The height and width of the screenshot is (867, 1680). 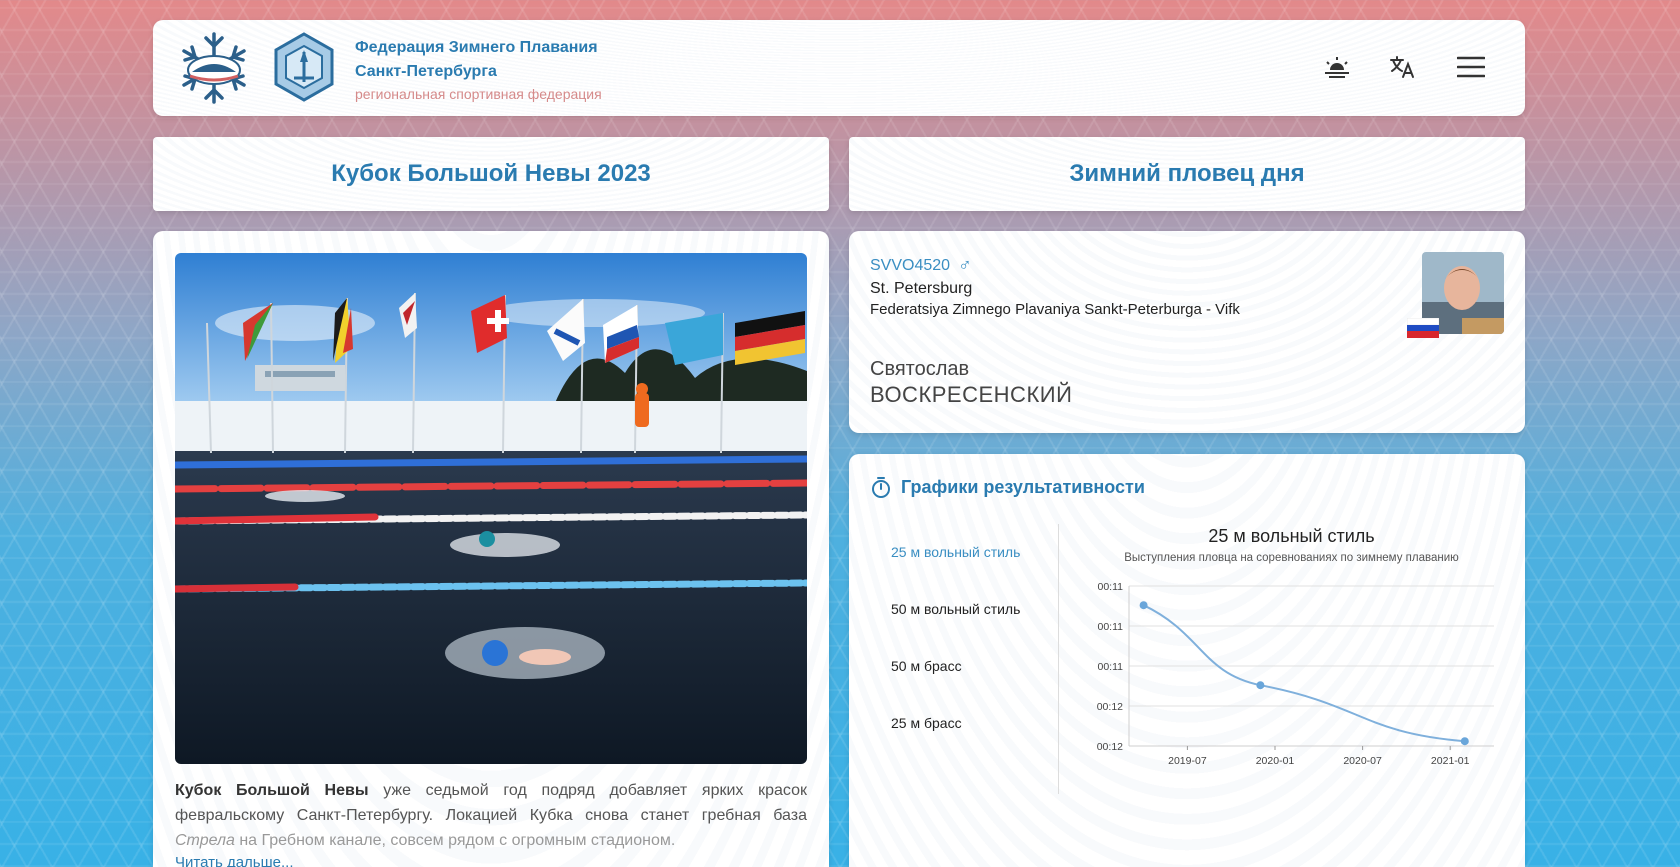 I want to click on russia-flag-icon, so click(x=1423, y=327).